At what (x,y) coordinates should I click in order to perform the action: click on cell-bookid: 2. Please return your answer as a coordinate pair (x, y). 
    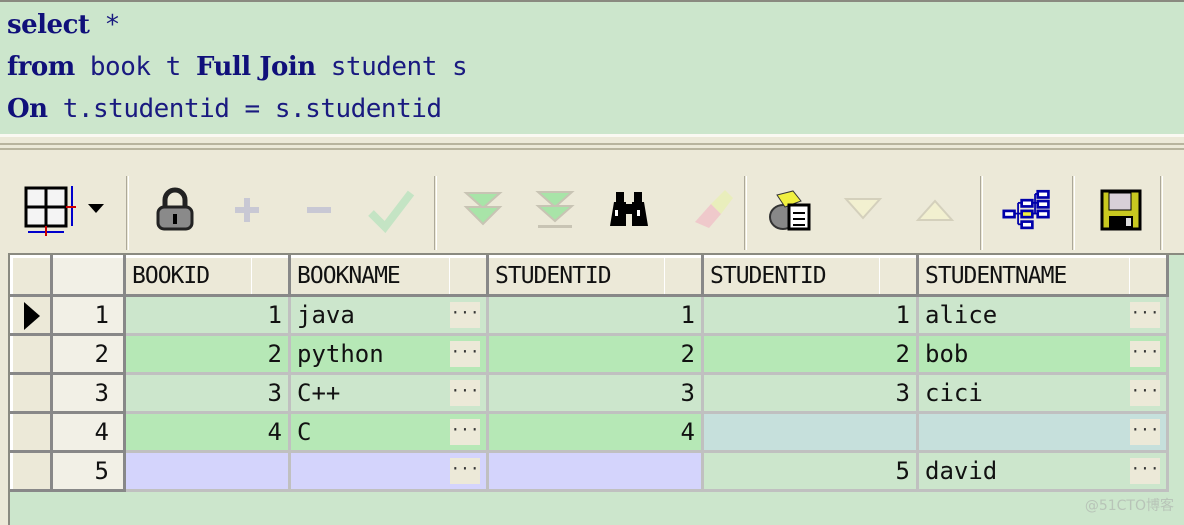
    Looking at the image, I should click on (207, 354).